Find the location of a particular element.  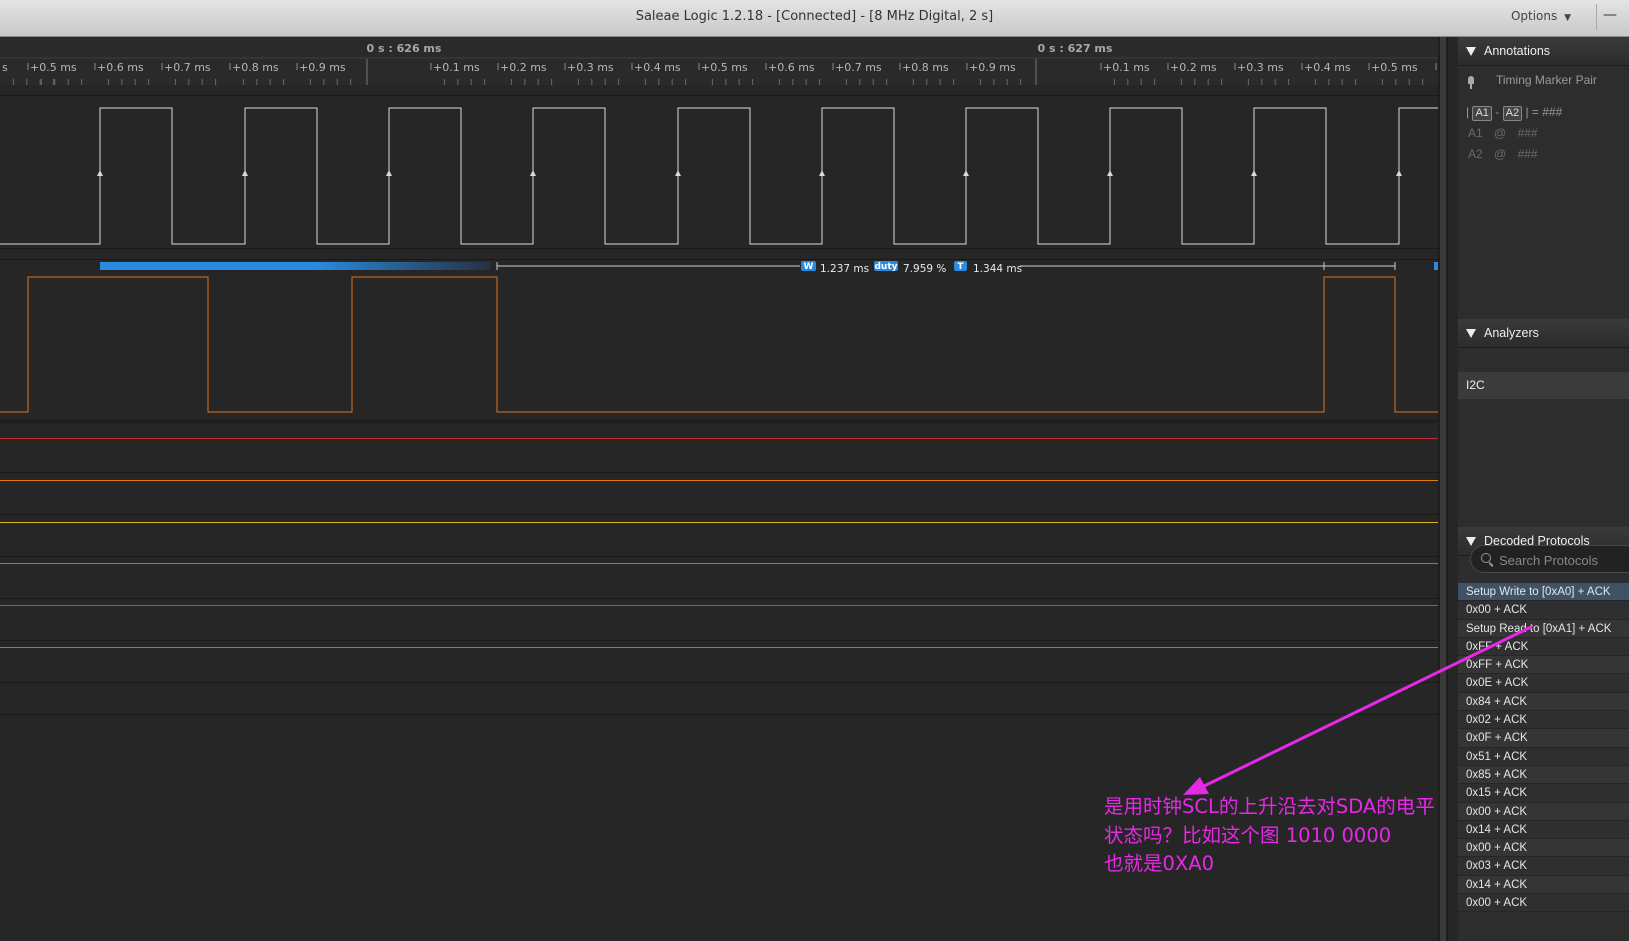

decoded-protocol-row: 0x03 + ACK is located at coordinates (1543, 866).